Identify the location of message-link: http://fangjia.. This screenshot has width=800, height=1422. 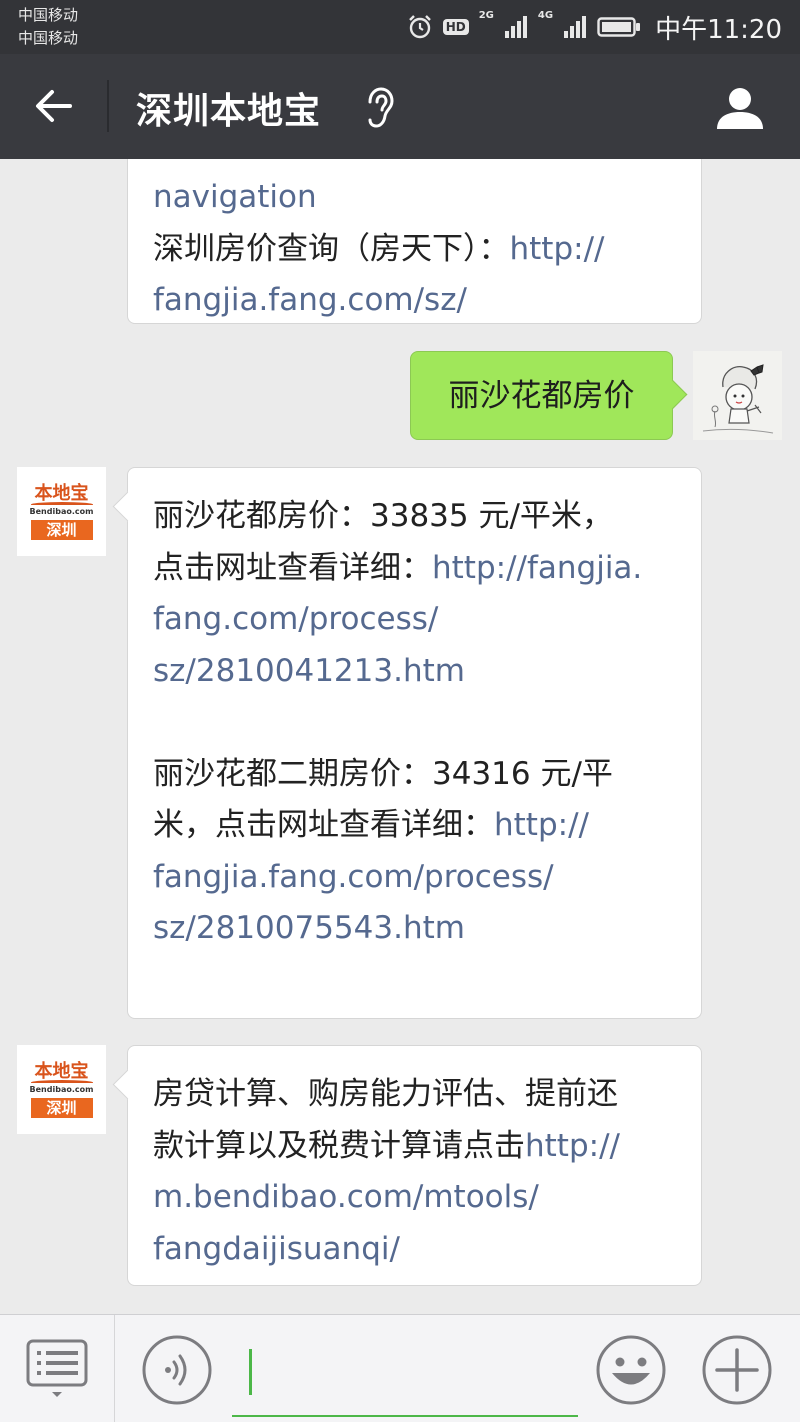
(537, 568).